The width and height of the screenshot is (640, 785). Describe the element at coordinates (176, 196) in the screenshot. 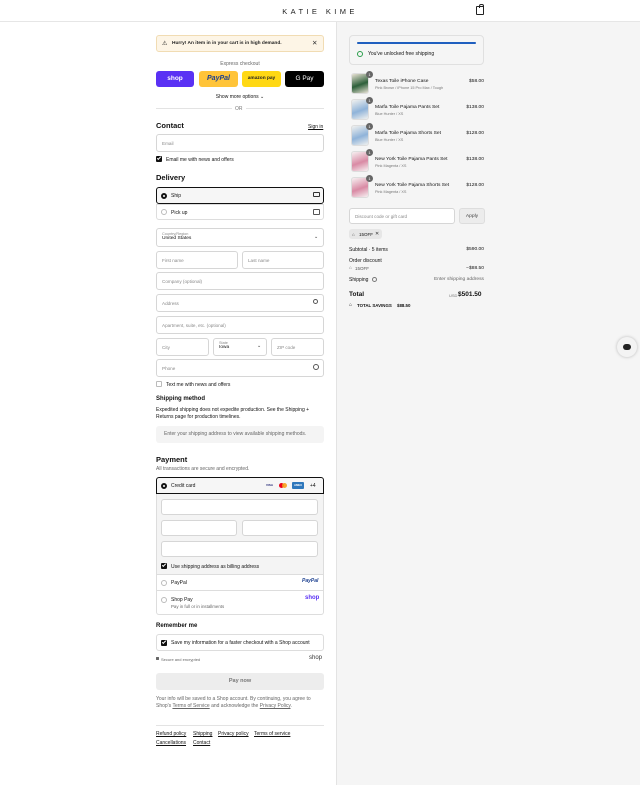

I see `ship-label: Ship` at that location.